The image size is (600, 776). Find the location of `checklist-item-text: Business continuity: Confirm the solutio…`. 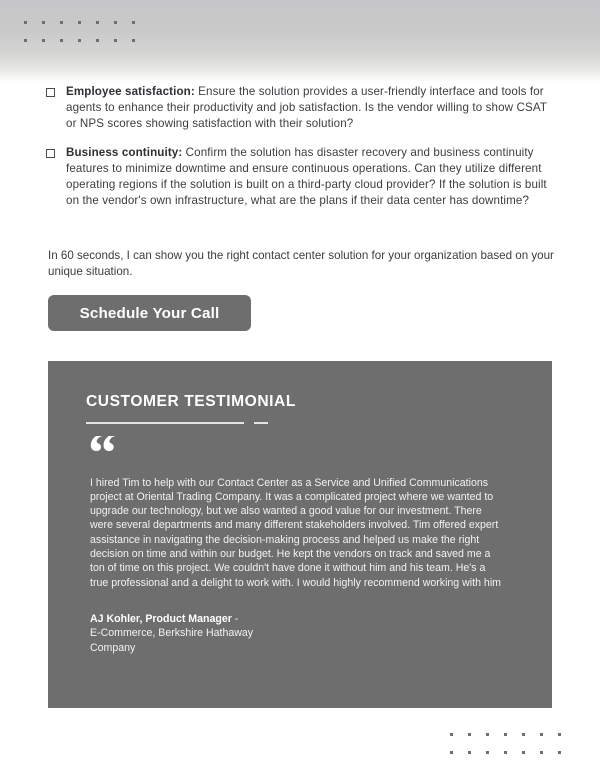

checklist-item-text: Business continuity: Confirm the solutio… is located at coordinates (310, 177).